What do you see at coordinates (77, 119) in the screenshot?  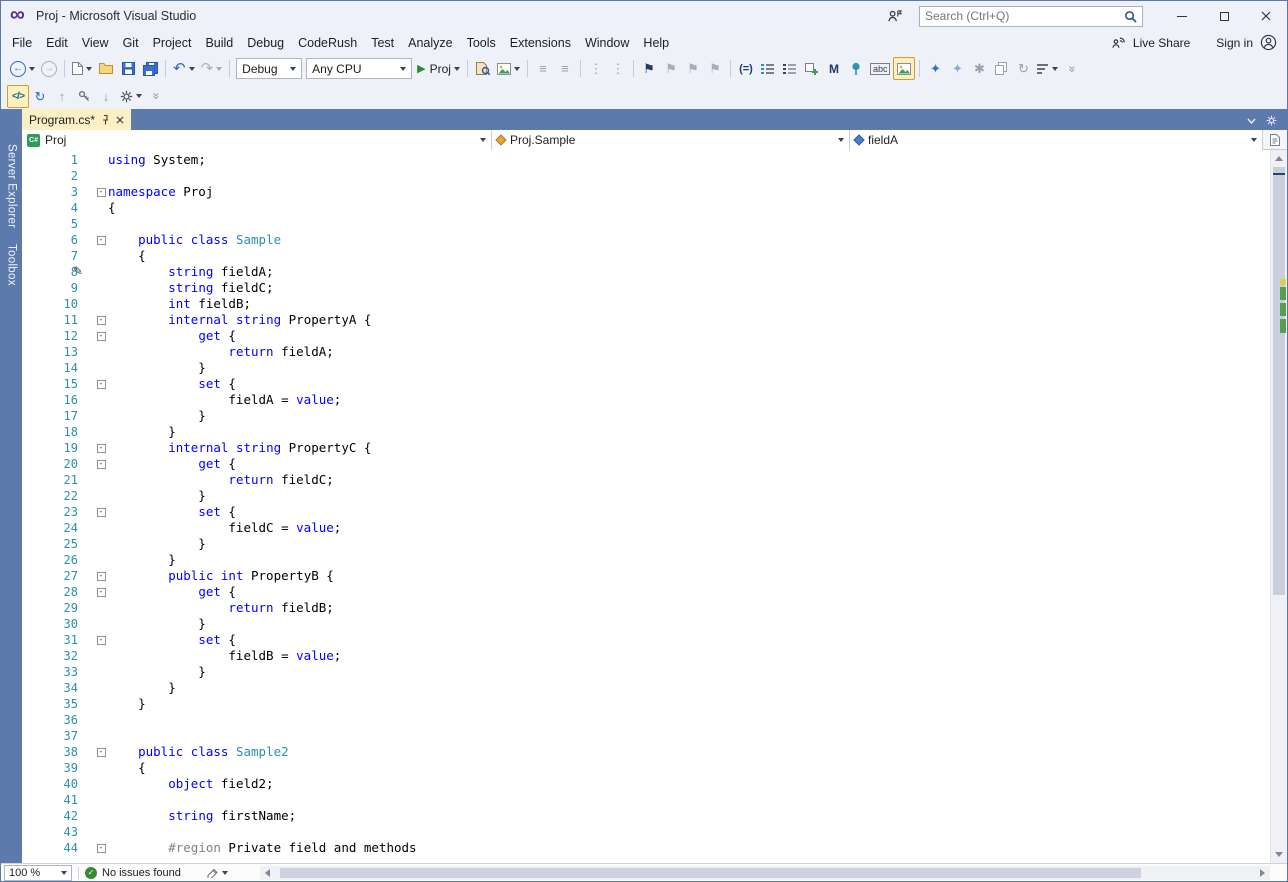 I see `tab-program-cs: Program.cs*` at bounding box center [77, 119].